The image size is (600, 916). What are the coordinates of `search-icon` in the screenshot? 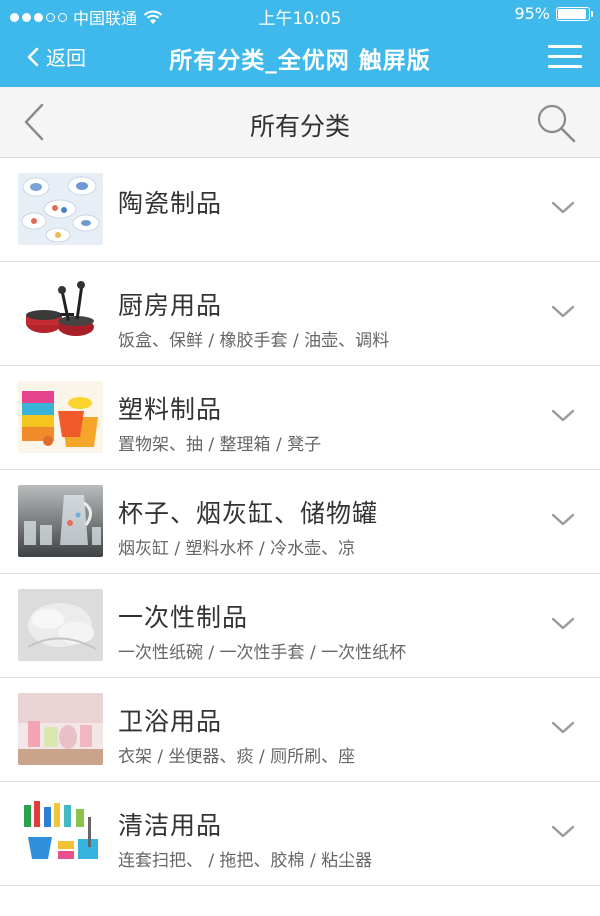 It's located at (556, 123).